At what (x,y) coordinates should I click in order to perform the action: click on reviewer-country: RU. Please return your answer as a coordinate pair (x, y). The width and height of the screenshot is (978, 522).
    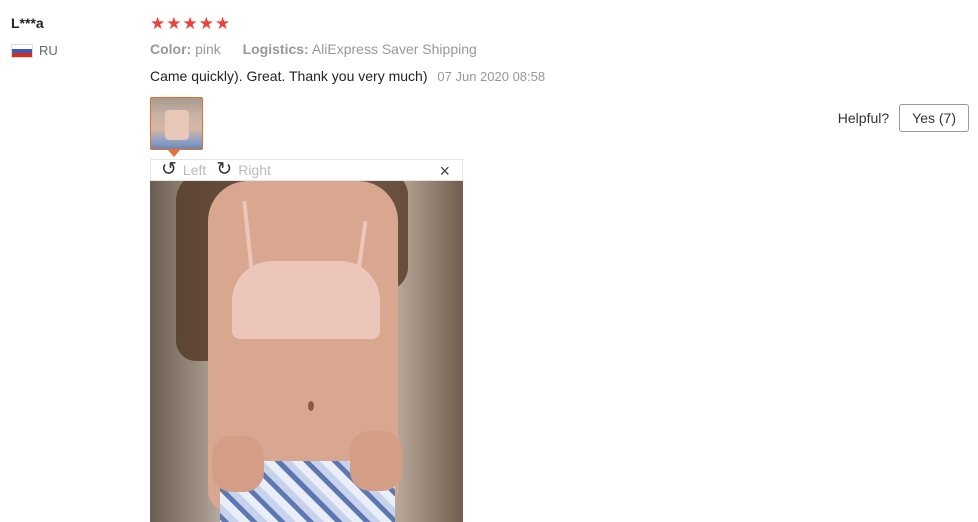
    Looking at the image, I should click on (34, 50).